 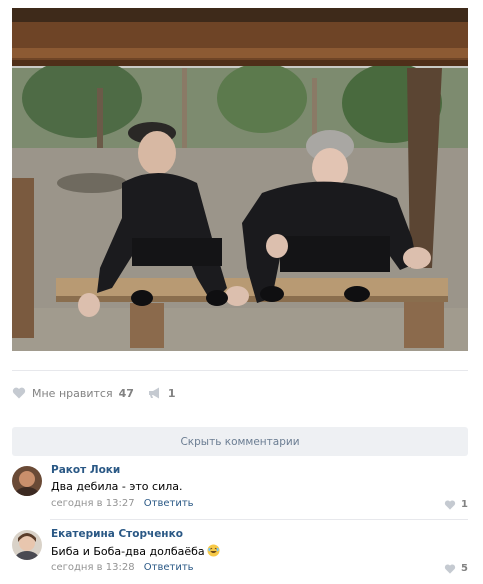 I want to click on like-button: Мне нравится 47, so click(x=73, y=393).